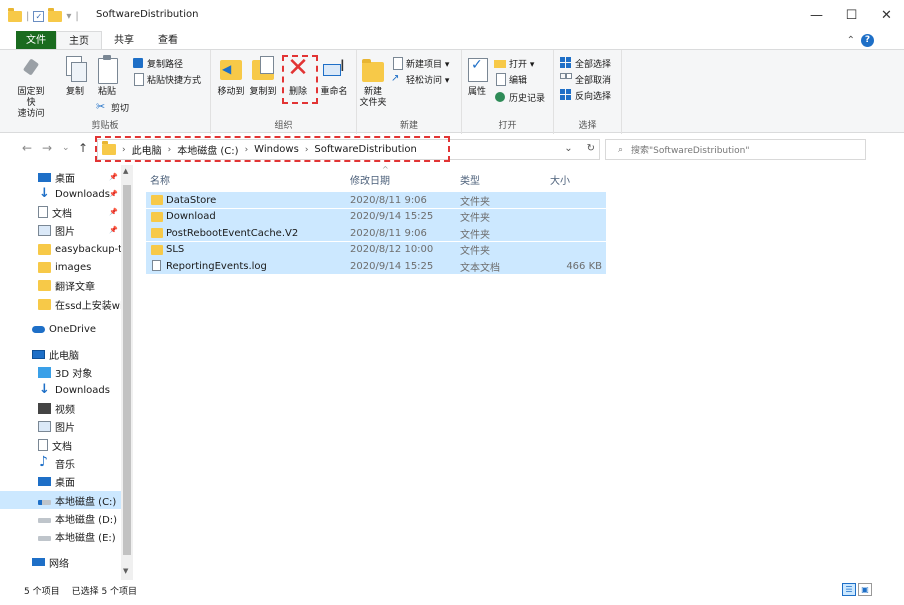  Describe the element at coordinates (475, 202) in the screenshot. I see `file-type: 文件夹` at that location.